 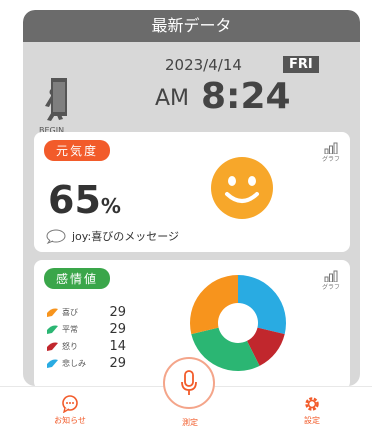 I want to click on legend-value: 14, so click(x=117, y=346).